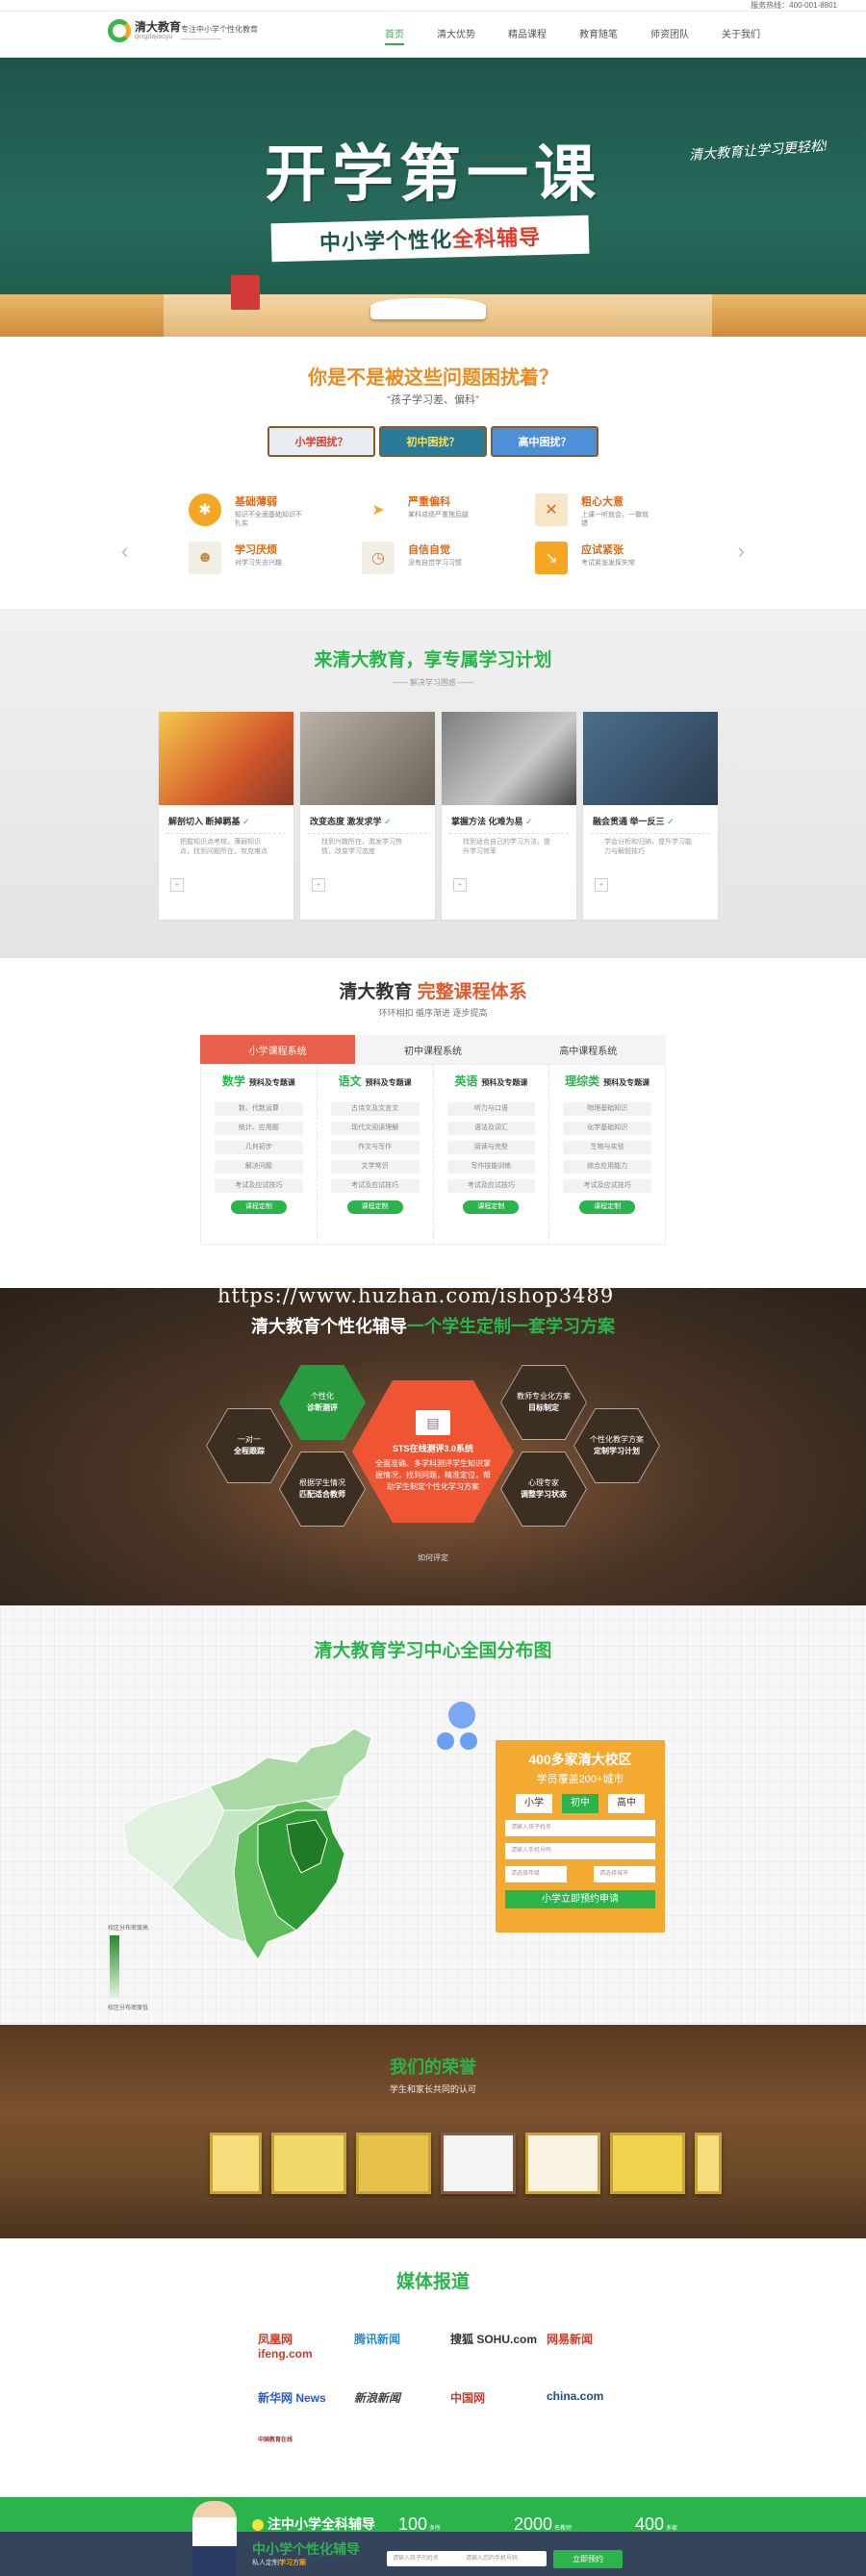  What do you see at coordinates (527, 36) in the screenshot?
I see `nav-courses: 精品课程` at bounding box center [527, 36].